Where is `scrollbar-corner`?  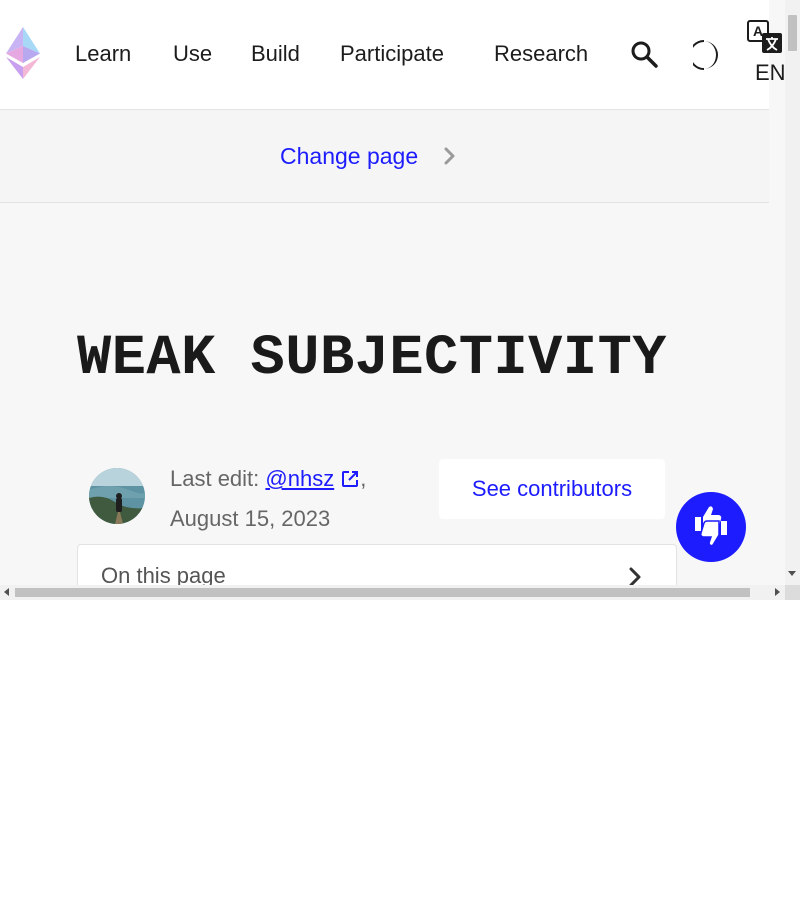 scrollbar-corner is located at coordinates (792, 592).